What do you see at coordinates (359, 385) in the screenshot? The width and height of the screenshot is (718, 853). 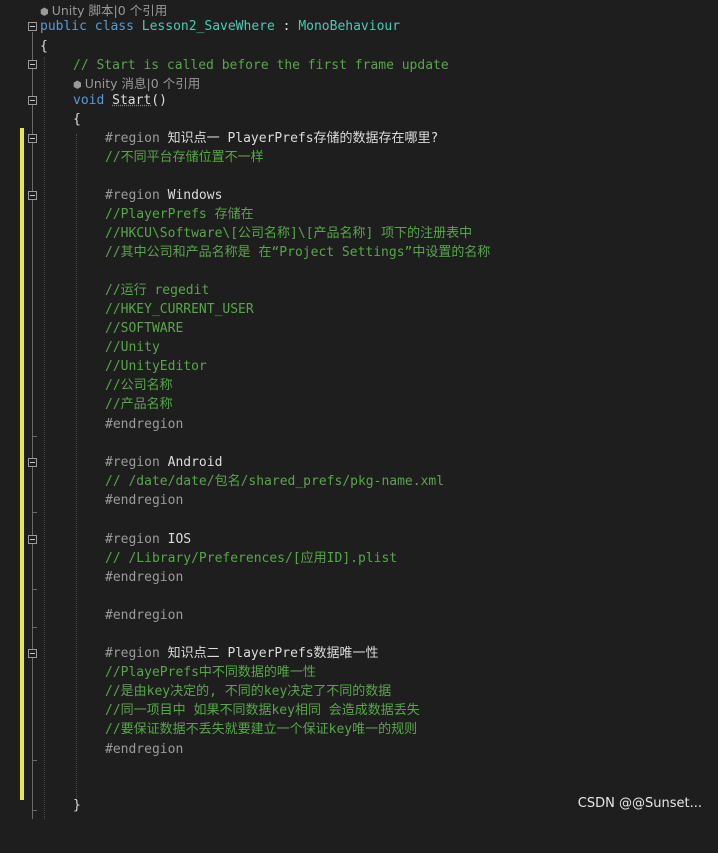 I see `code-line: //公司名称` at bounding box center [359, 385].